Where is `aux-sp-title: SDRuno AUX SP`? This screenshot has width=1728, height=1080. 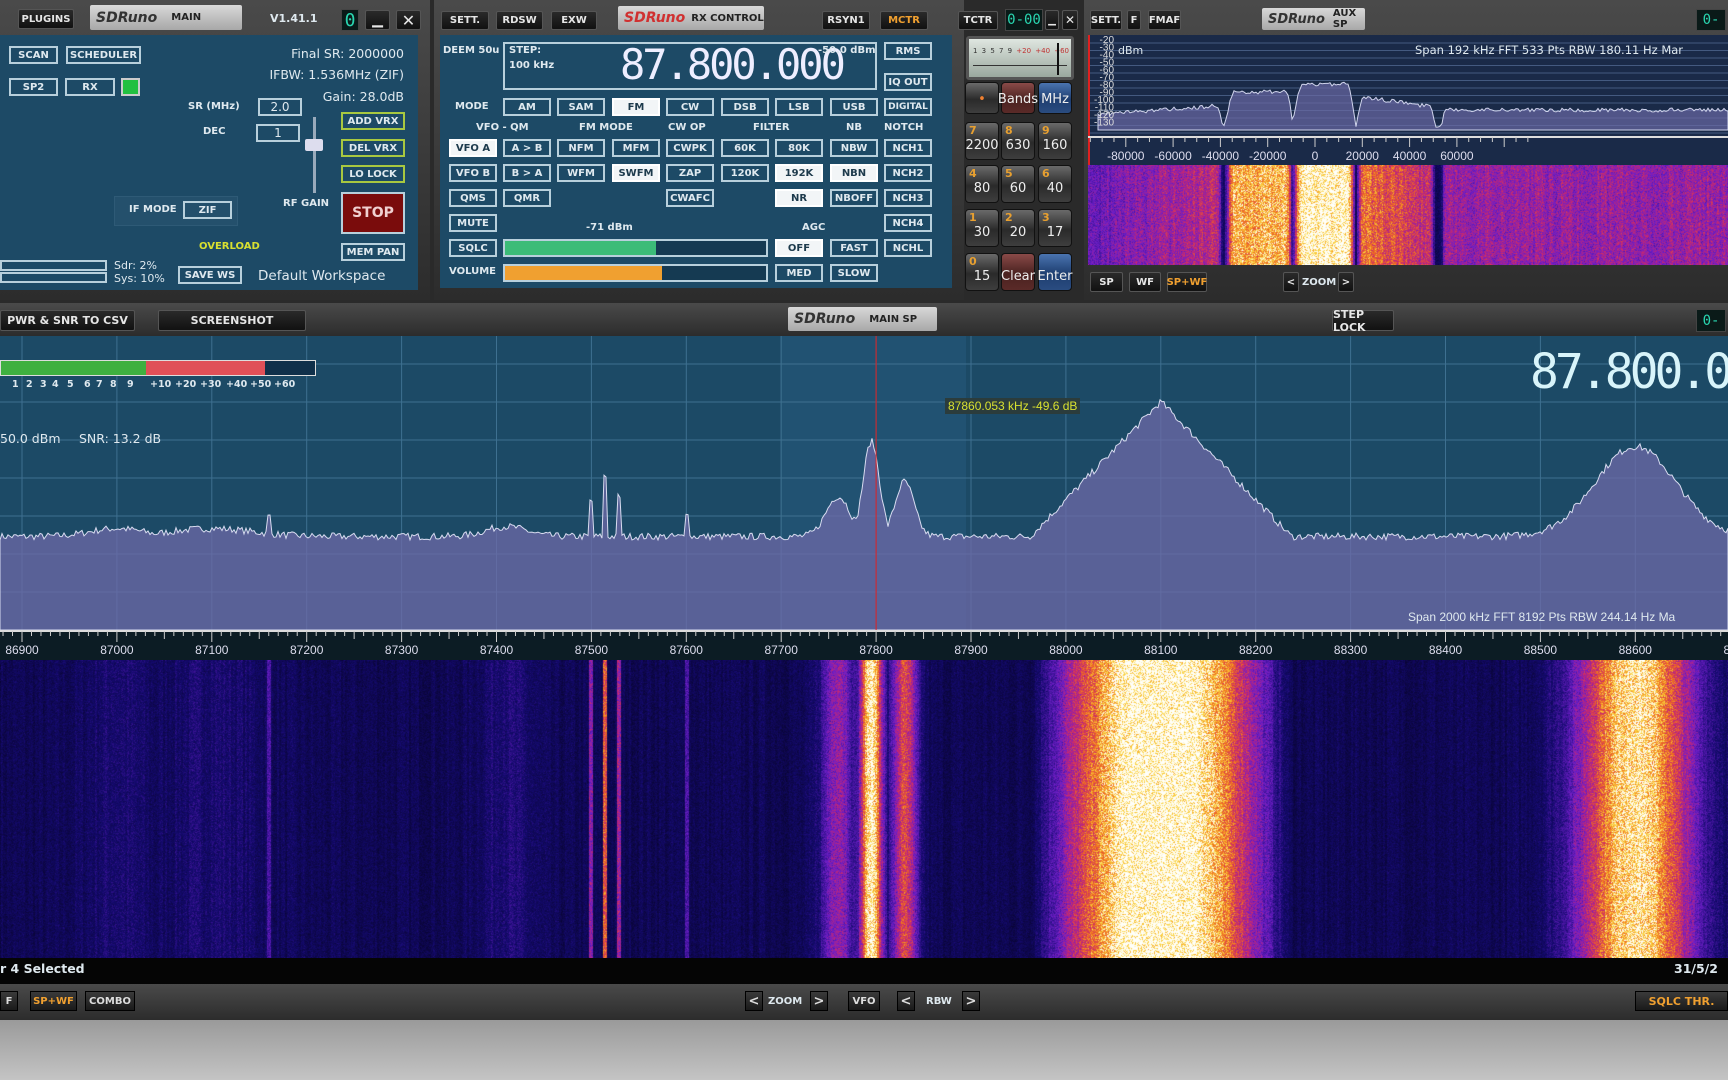 aux-sp-title: SDRuno AUX SP is located at coordinates (1313, 19).